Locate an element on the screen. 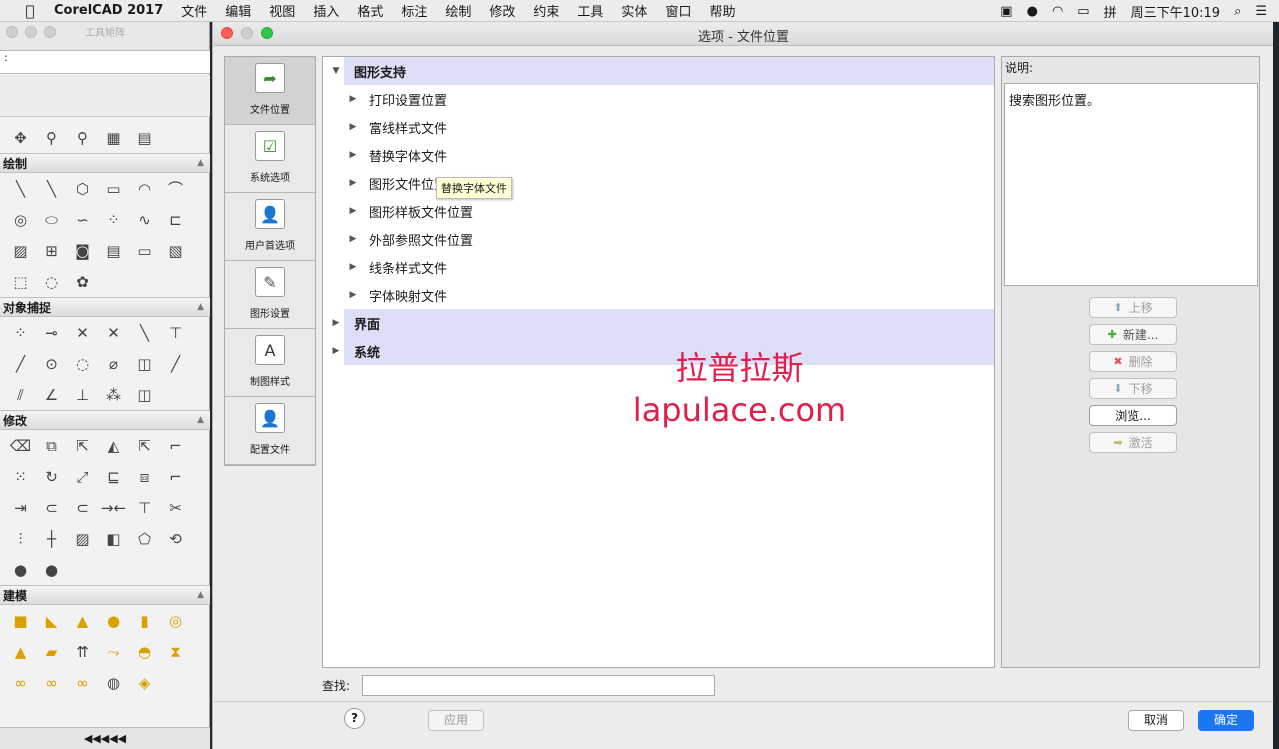 The height and width of the screenshot is (749, 1279). menu-file: 文件 is located at coordinates (194, 10).